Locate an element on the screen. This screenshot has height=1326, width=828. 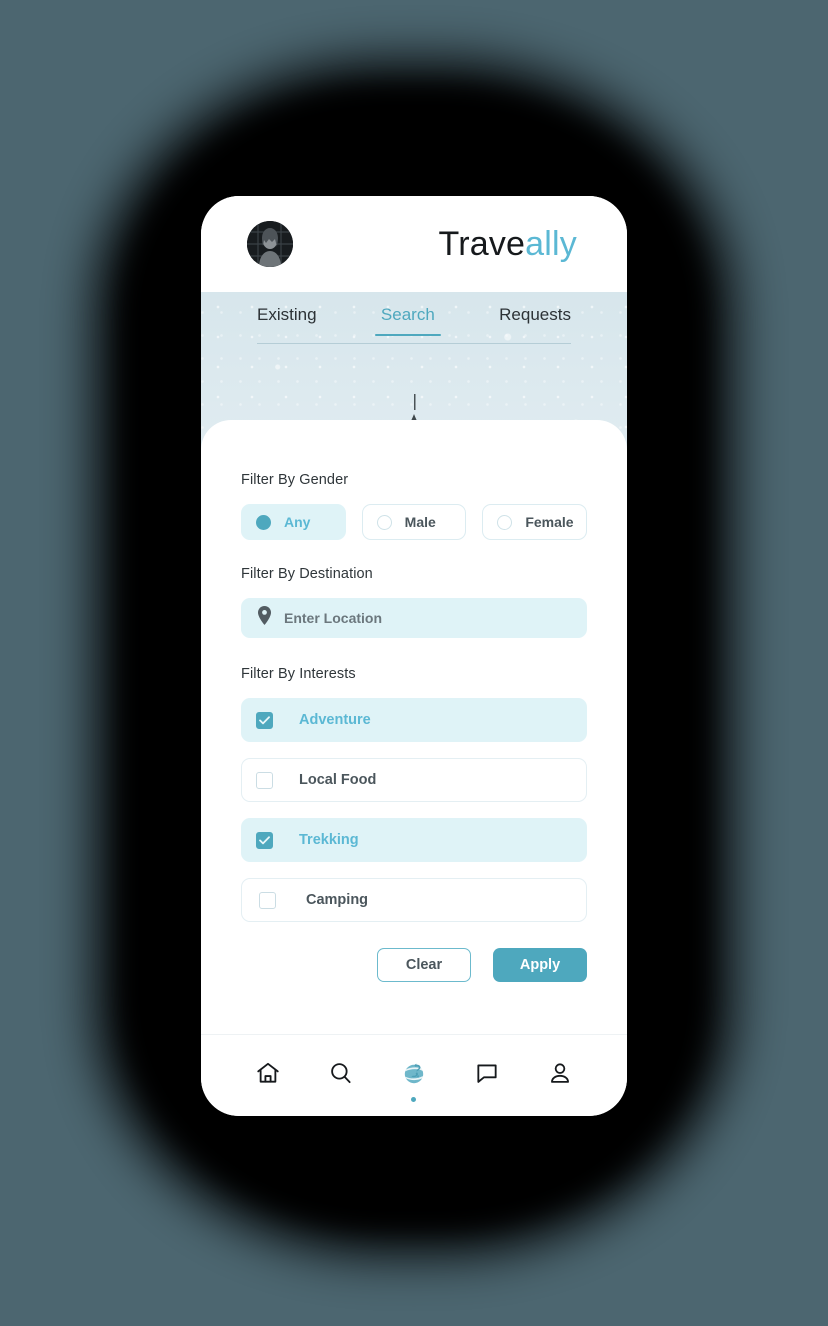
interest-option-trekking: Trekking is located at coordinates (414, 840).